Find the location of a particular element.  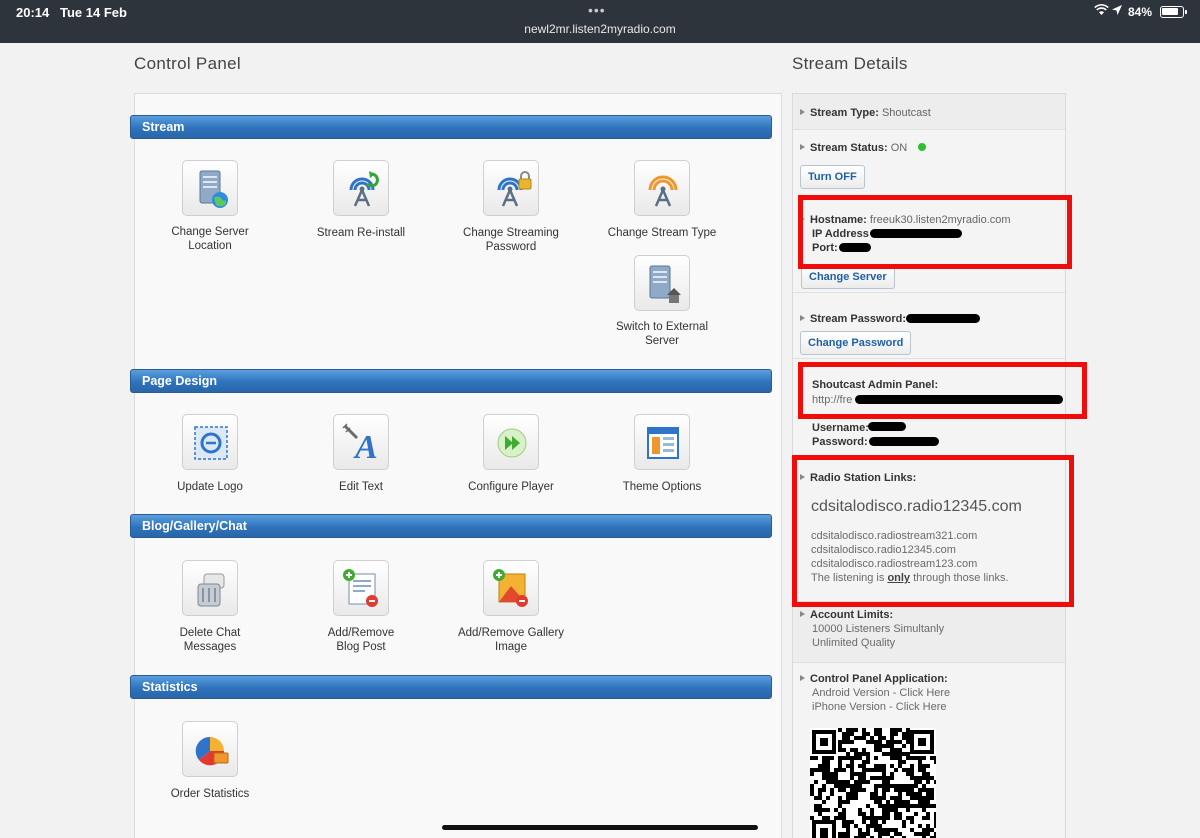

tile-label: Add/Remove Blog Post is located at coordinates (361, 640).